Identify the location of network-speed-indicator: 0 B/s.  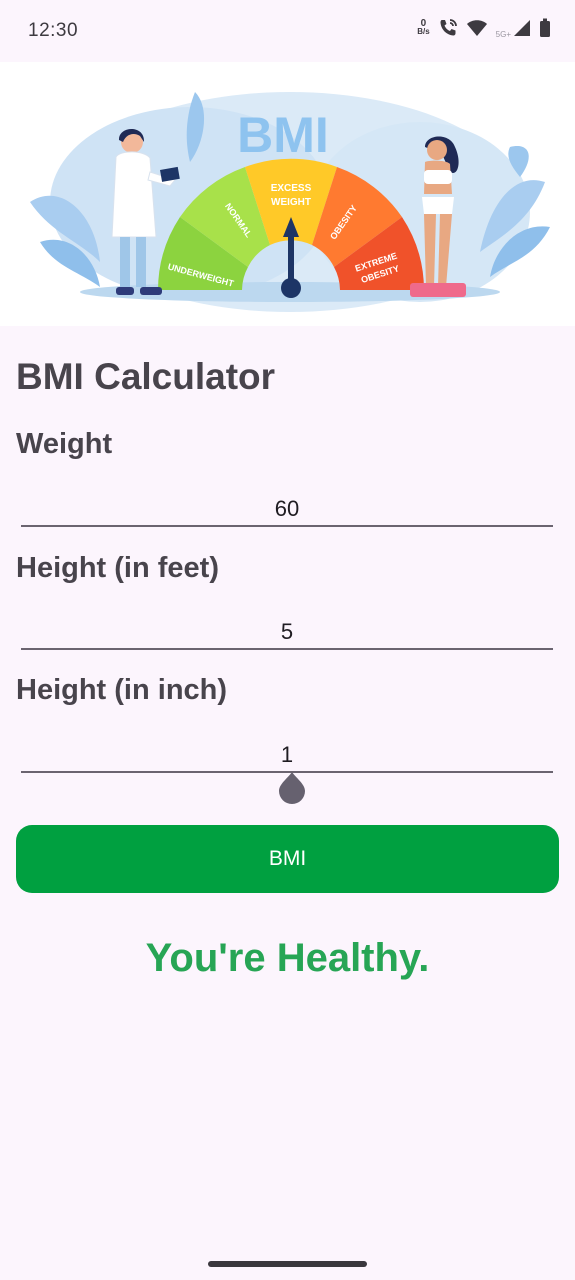
(423, 27).